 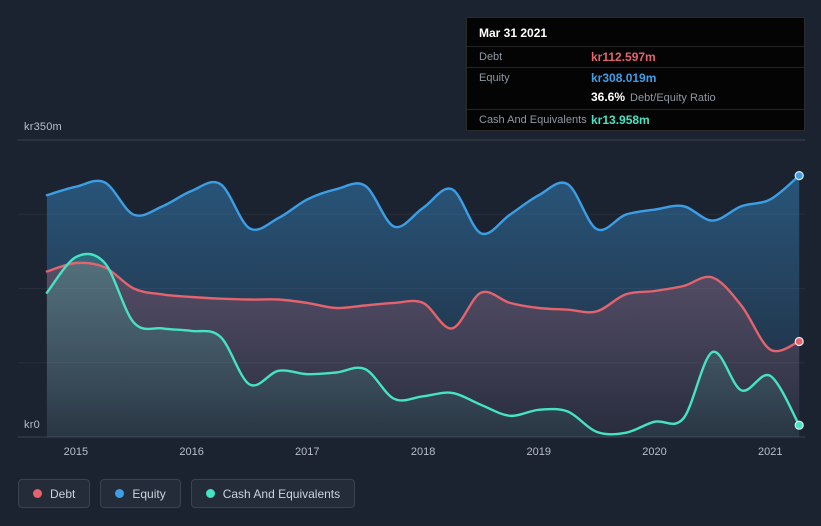 I want to click on x-tick-2017: 2017, so click(x=307, y=452).